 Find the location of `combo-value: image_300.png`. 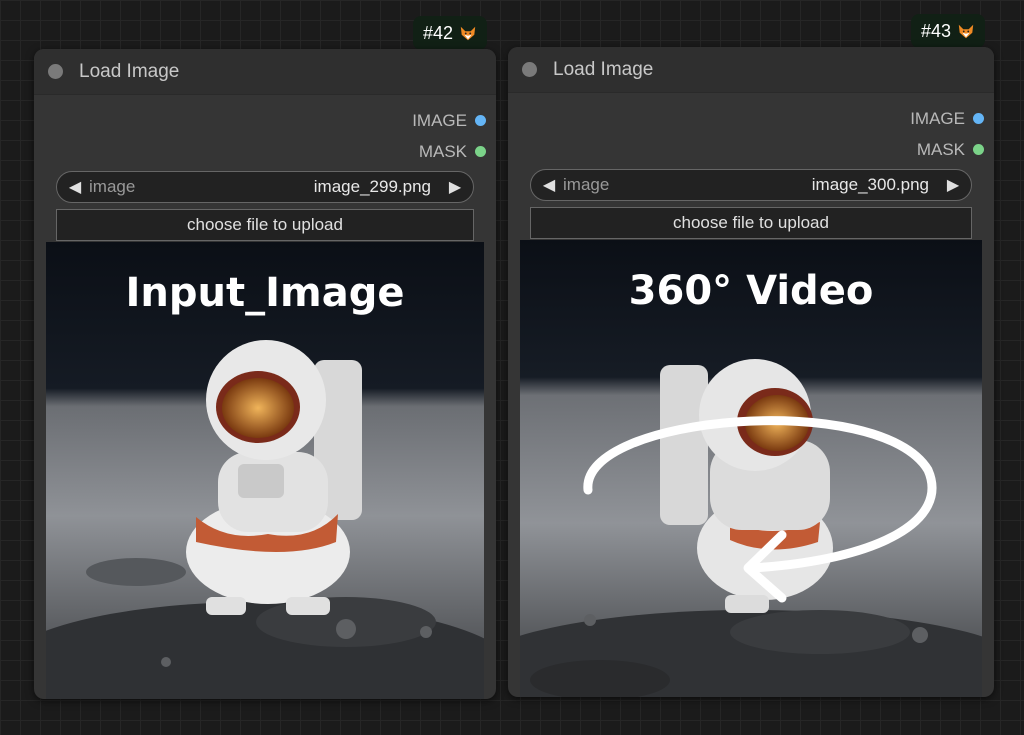

combo-value: image_300.png is located at coordinates (870, 185).